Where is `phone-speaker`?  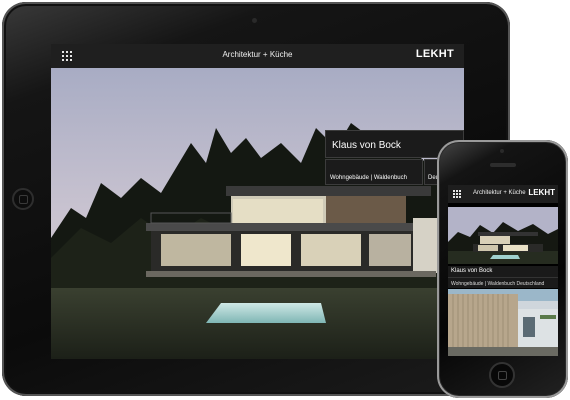
phone-speaker is located at coordinates (503, 165).